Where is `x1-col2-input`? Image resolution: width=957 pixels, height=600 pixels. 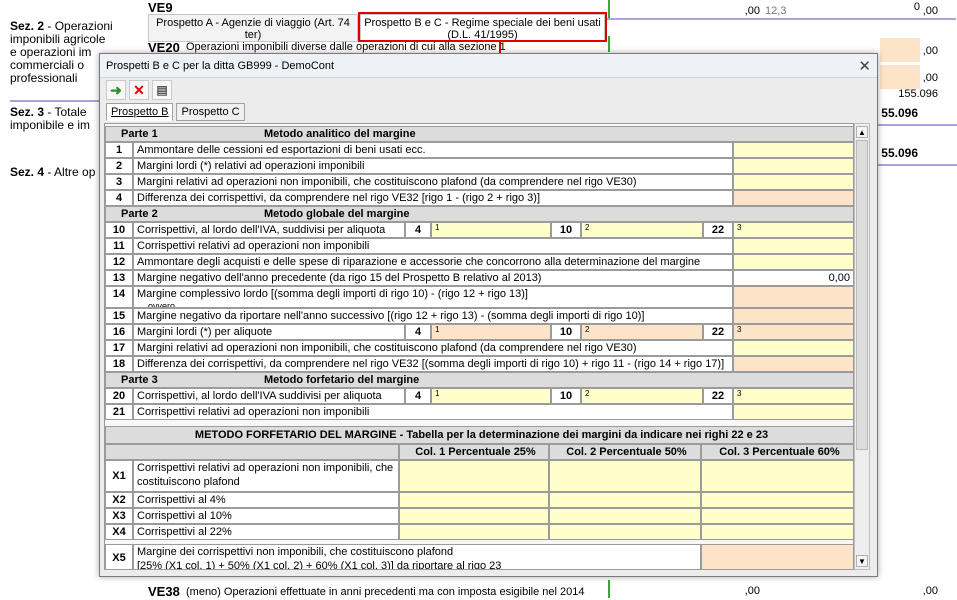
x1-col2-input is located at coordinates (625, 476).